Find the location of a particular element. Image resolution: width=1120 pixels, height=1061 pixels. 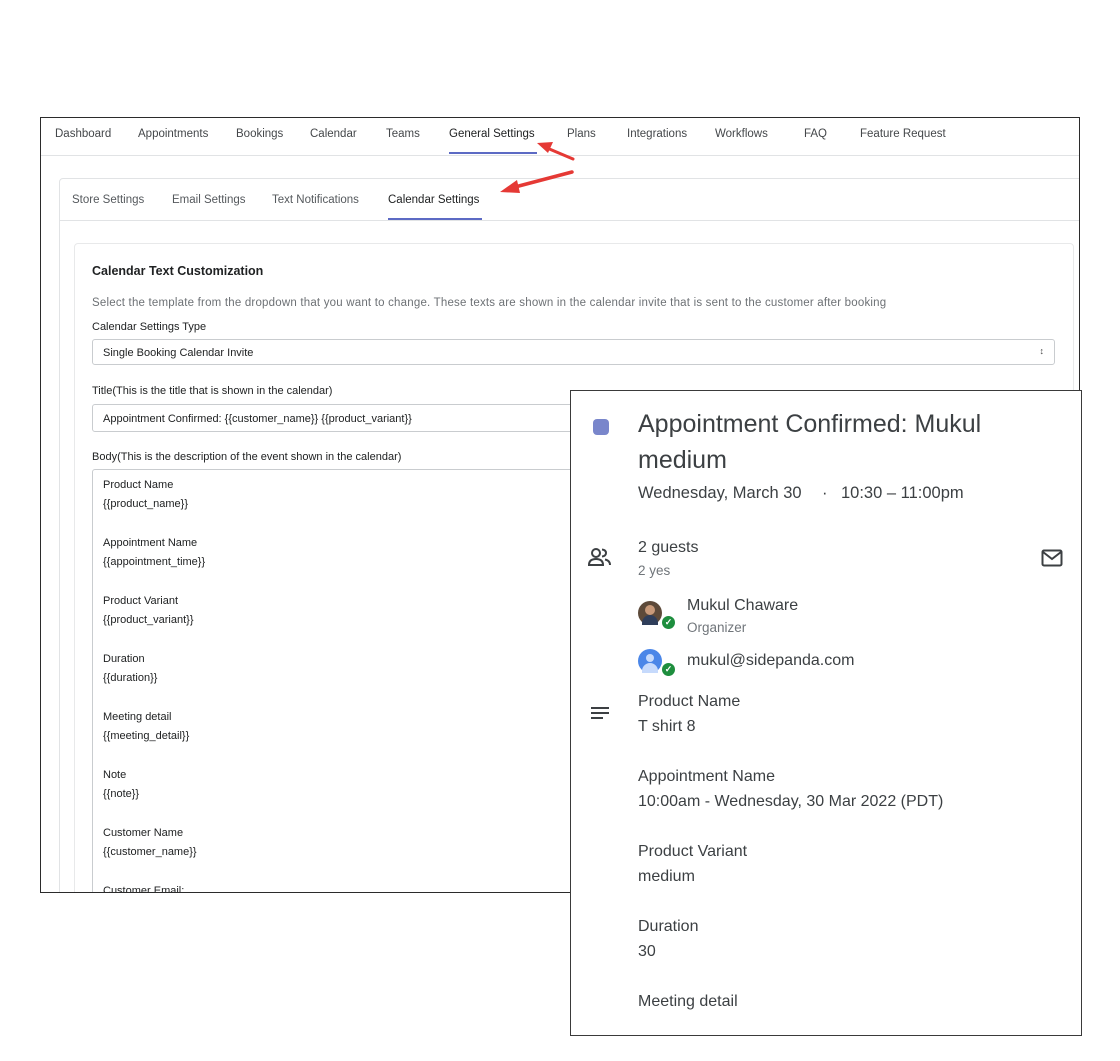

body-line: {{product_variant}} is located at coordinates (148, 620).